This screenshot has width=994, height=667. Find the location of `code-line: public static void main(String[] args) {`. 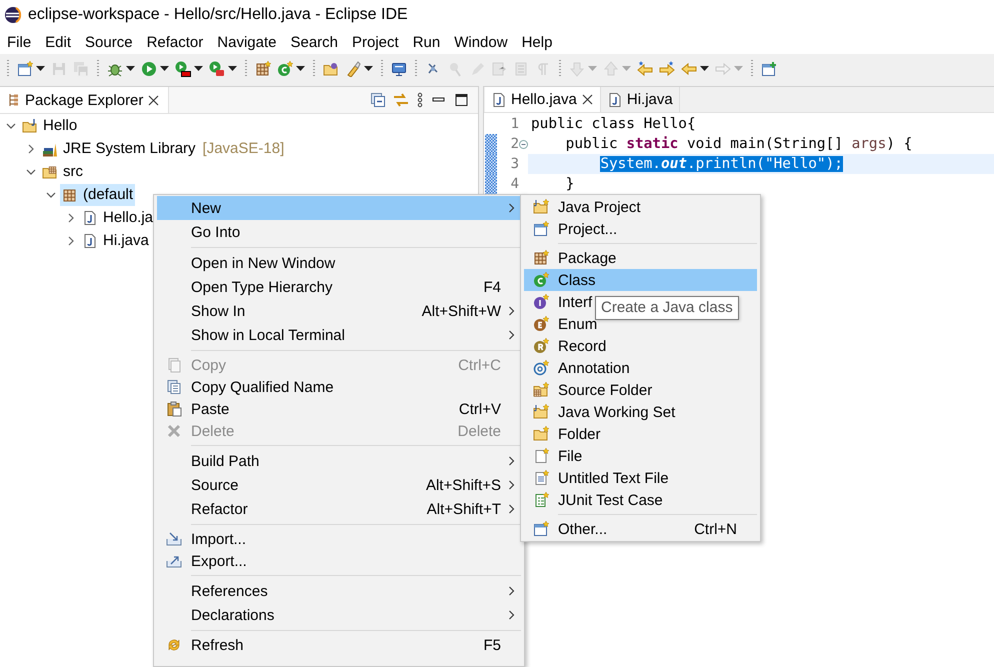

code-line: public static void main(String[] args) { is located at coordinates (739, 144).